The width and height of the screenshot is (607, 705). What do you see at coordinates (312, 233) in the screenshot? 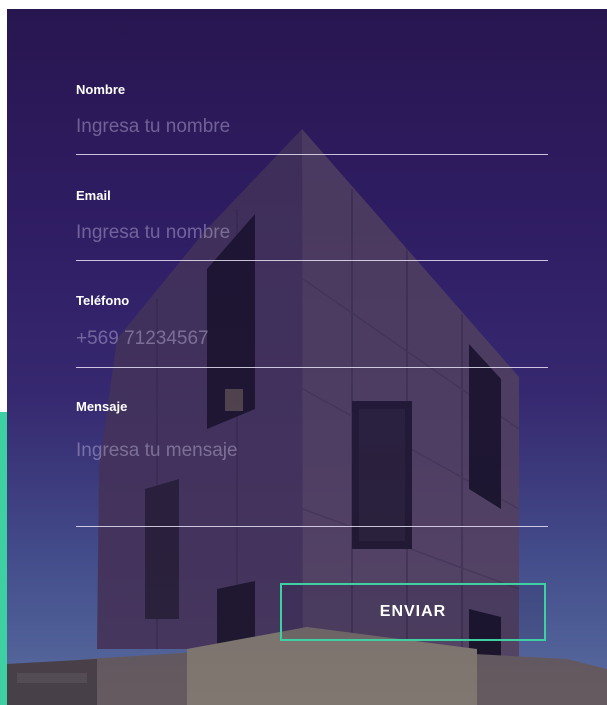
I see `email-input` at bounding box center [312, 233].